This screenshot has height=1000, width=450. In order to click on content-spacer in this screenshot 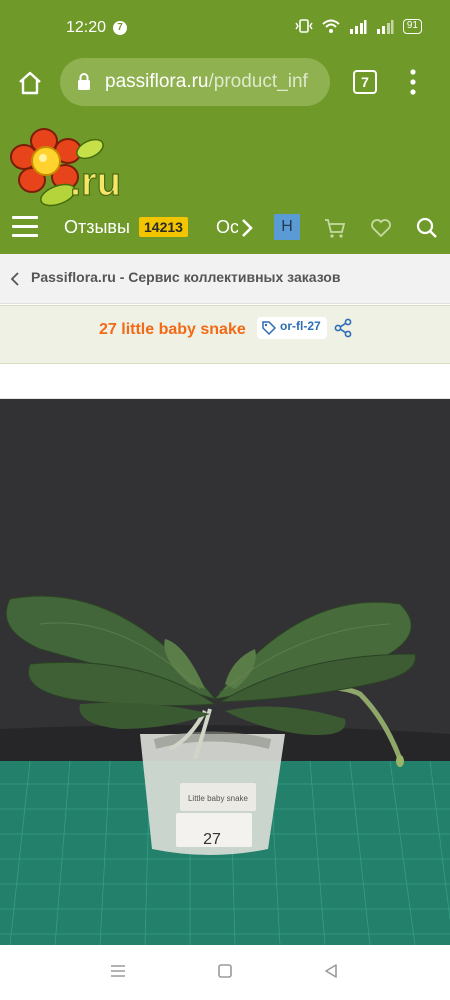, I will do `click(225, 381)`.